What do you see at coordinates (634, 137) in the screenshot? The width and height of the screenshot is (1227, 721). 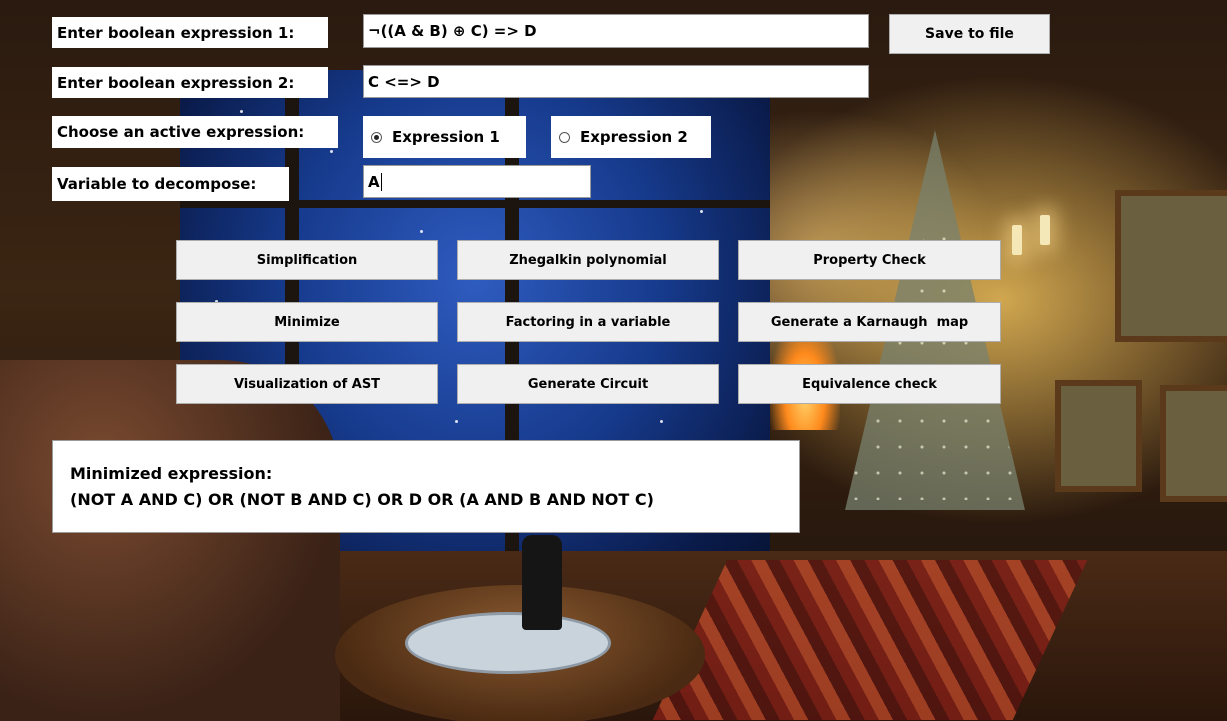 I see `radio-expression-2-label: Expression 2` at bounding box center [634, 137].